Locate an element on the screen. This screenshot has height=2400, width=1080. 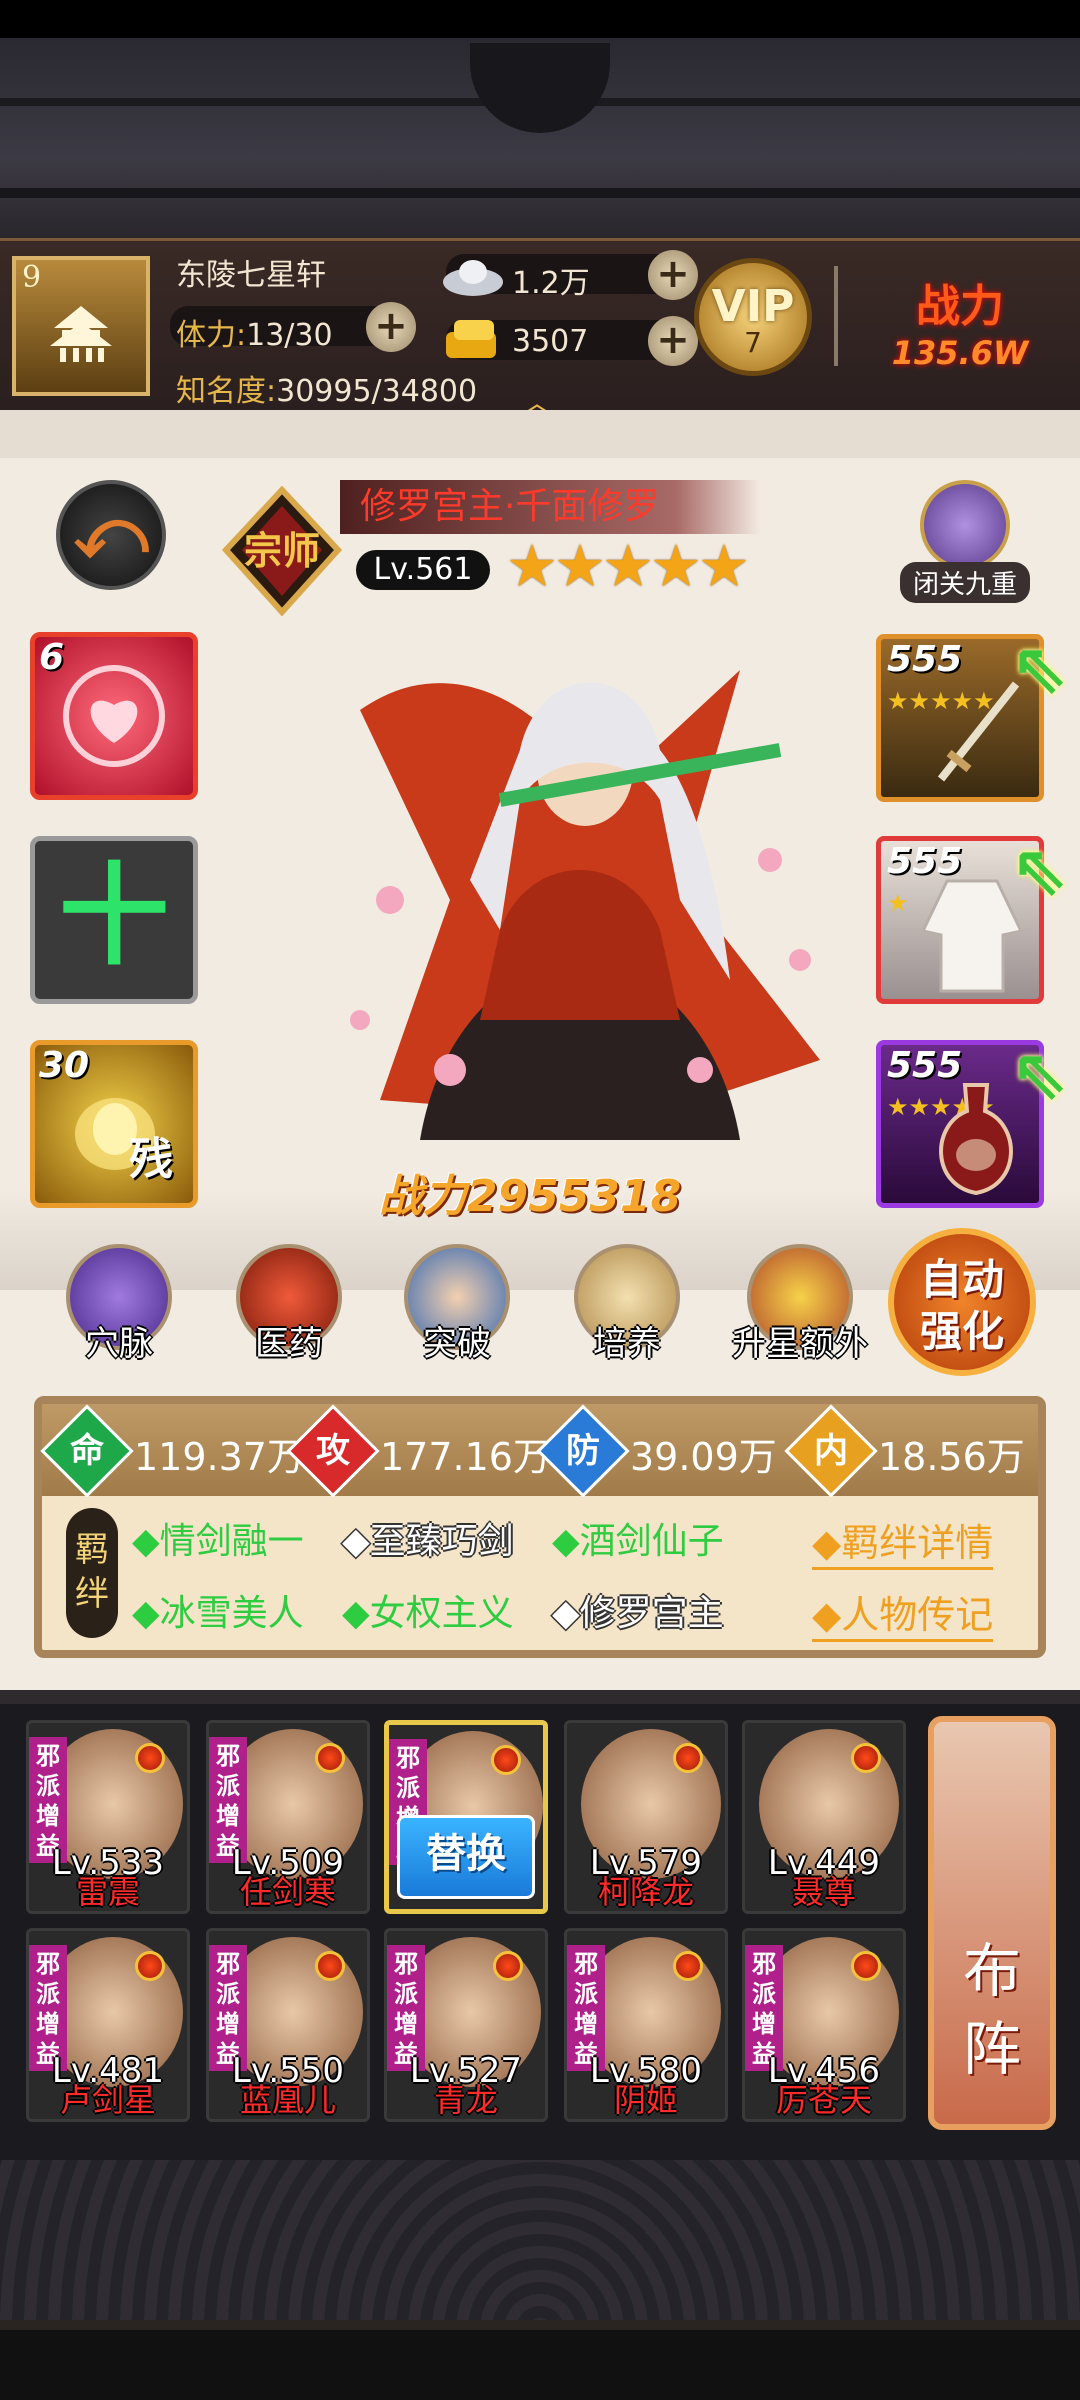
member-name: 厉苍天 is located at coordinates (823, 2100).